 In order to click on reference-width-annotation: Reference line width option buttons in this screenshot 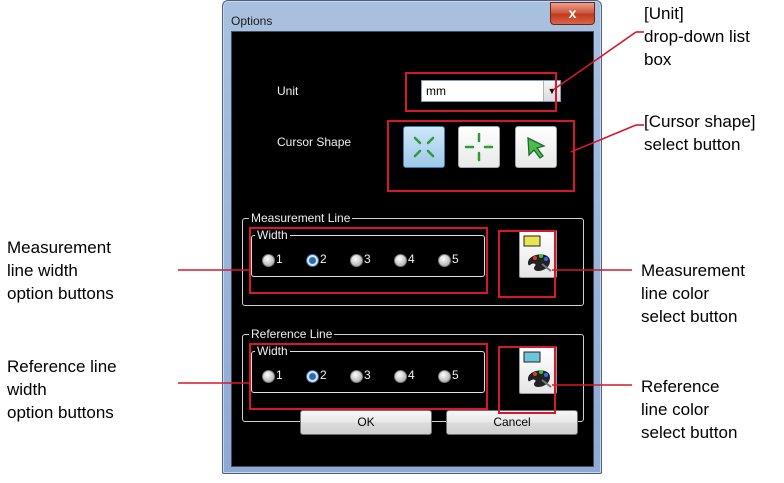, I will do `click(62, 389)`.